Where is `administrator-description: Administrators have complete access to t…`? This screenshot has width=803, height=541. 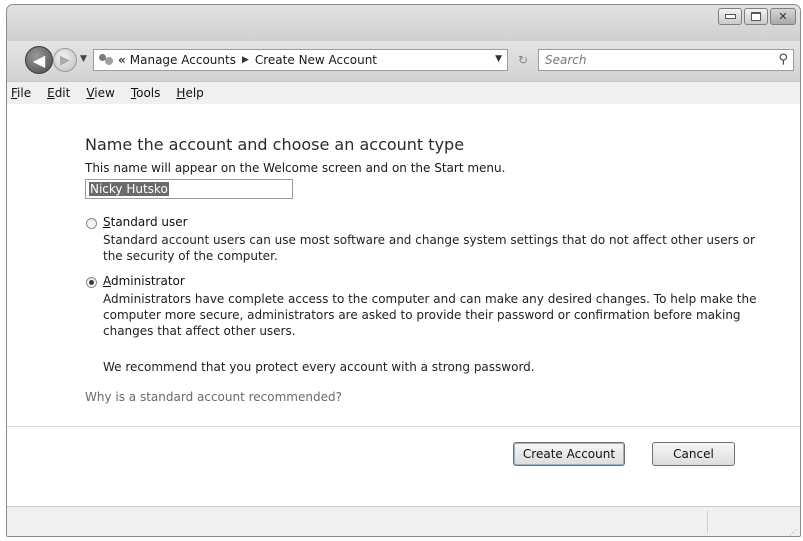
administrator-description: Administrators have complete access to t… is located at coordinates (430, 315).